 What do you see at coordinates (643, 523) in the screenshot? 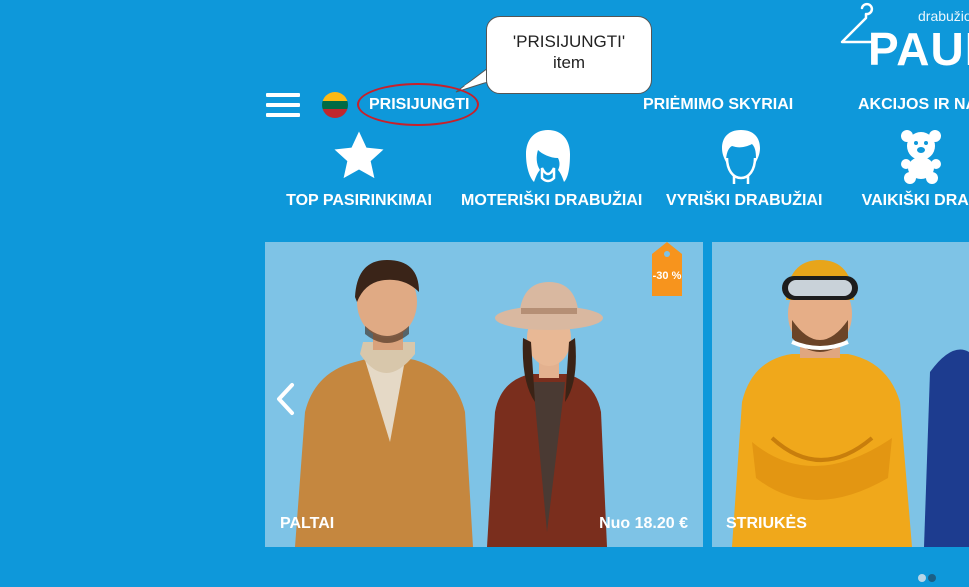
I see `card-price: Nuo 18.20 €` at bounding box center [643, 523].